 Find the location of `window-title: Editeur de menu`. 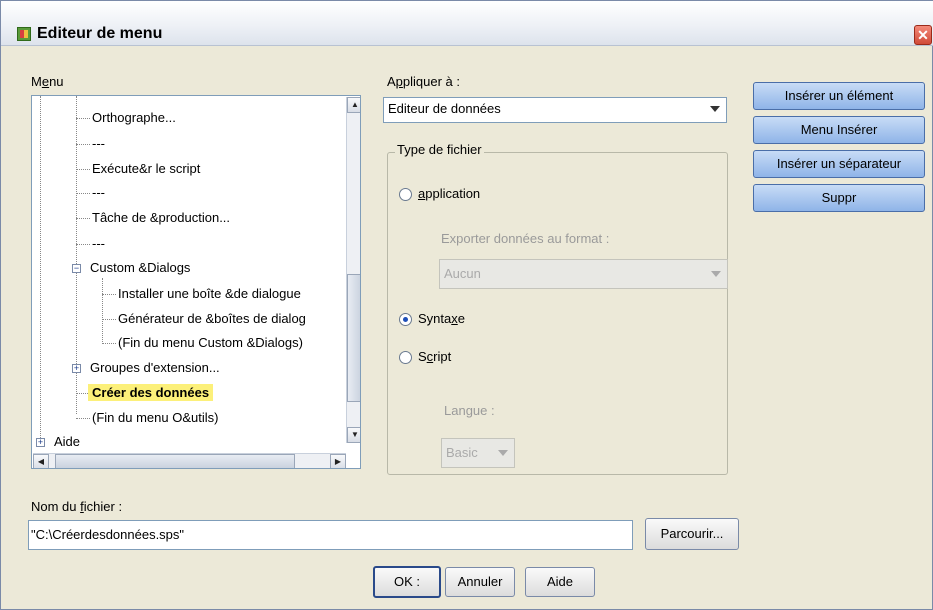

window-title: Editeur de menu is located at coordinates (100, 33).